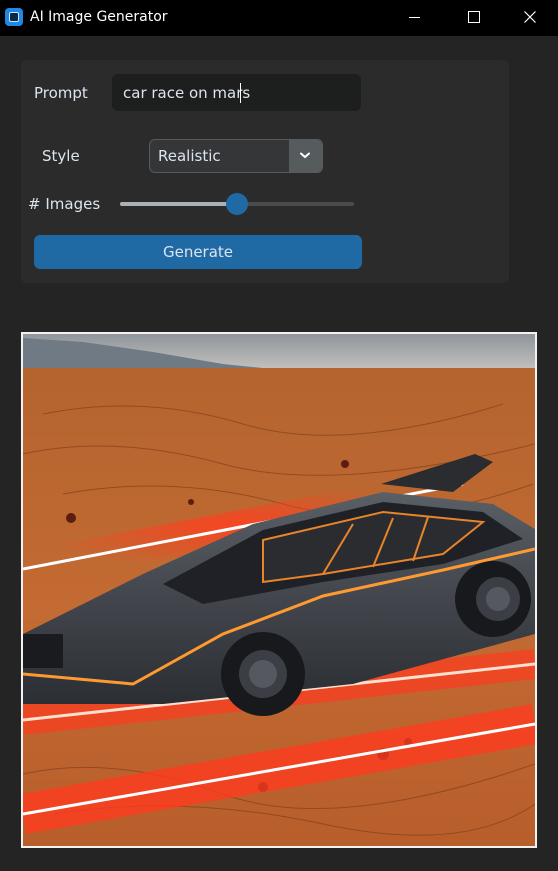 The image size is (558, 871). What do you see at coordinates (236, 92) in the screenshot?
I see `prompt-input` at bounding box center [236, 92].